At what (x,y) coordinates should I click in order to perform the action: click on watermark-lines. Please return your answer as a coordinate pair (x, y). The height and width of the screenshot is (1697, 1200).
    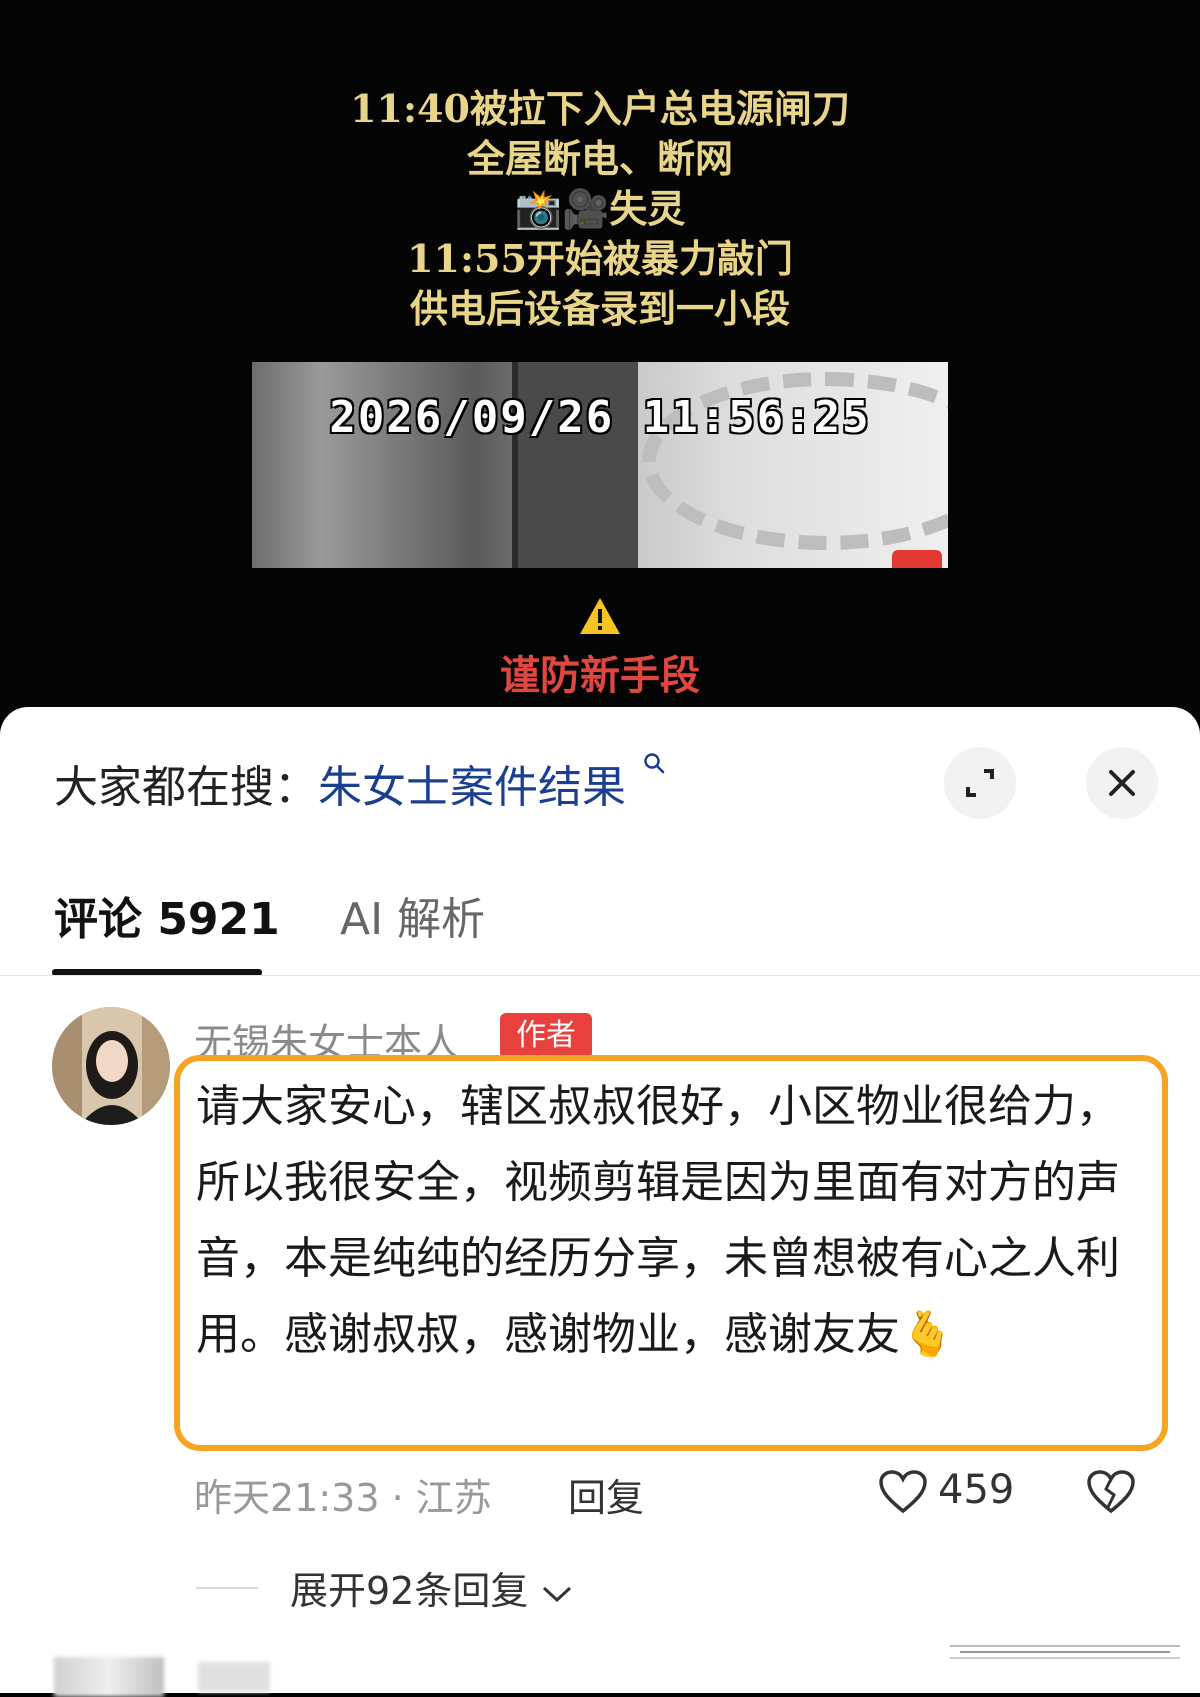
    Looking at the image, I should click on (1065, 1652).